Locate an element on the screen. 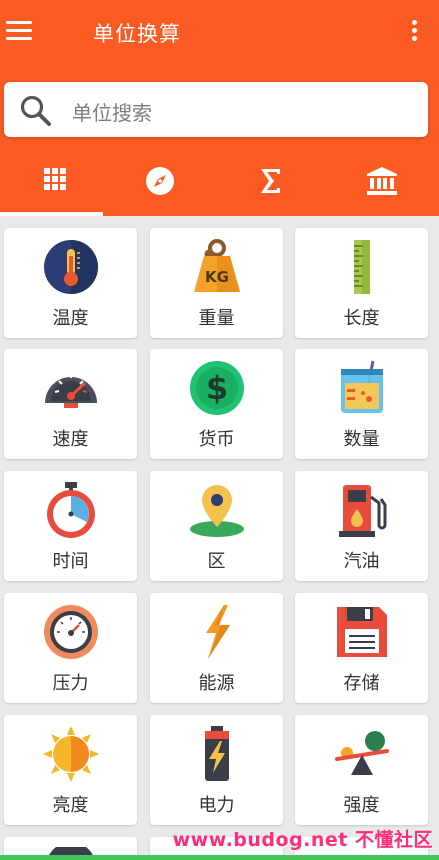 This screenshot has width=439, height=860. category-card-power: 电力 is located at coordinates (216, 770).